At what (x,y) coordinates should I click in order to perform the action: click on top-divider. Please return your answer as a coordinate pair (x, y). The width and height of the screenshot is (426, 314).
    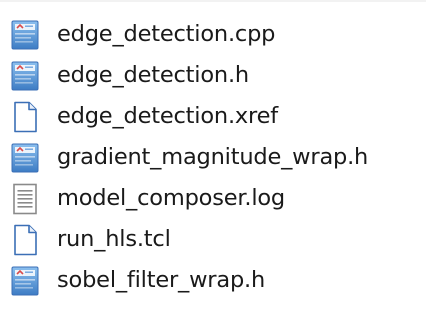
    Looking at the image, I should click on (213, 1).